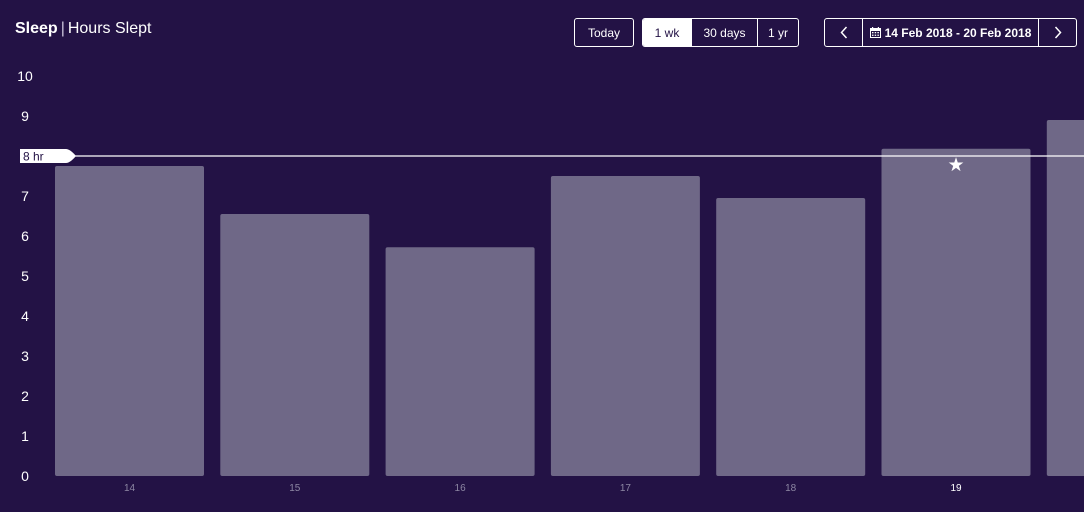 The width and height of the screenshot is (1084, 512). What do you see at coordinates (130, 488) in the screenshot?
I see `x-tick-label: 14` at bounding box center [130, 488].